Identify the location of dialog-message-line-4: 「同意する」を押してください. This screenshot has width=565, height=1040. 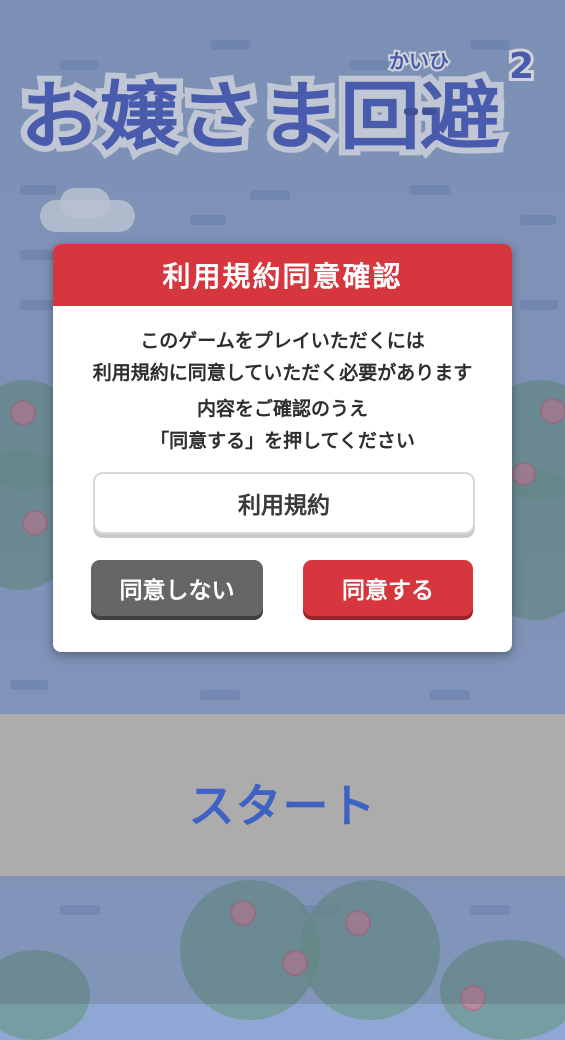
(282, 441).